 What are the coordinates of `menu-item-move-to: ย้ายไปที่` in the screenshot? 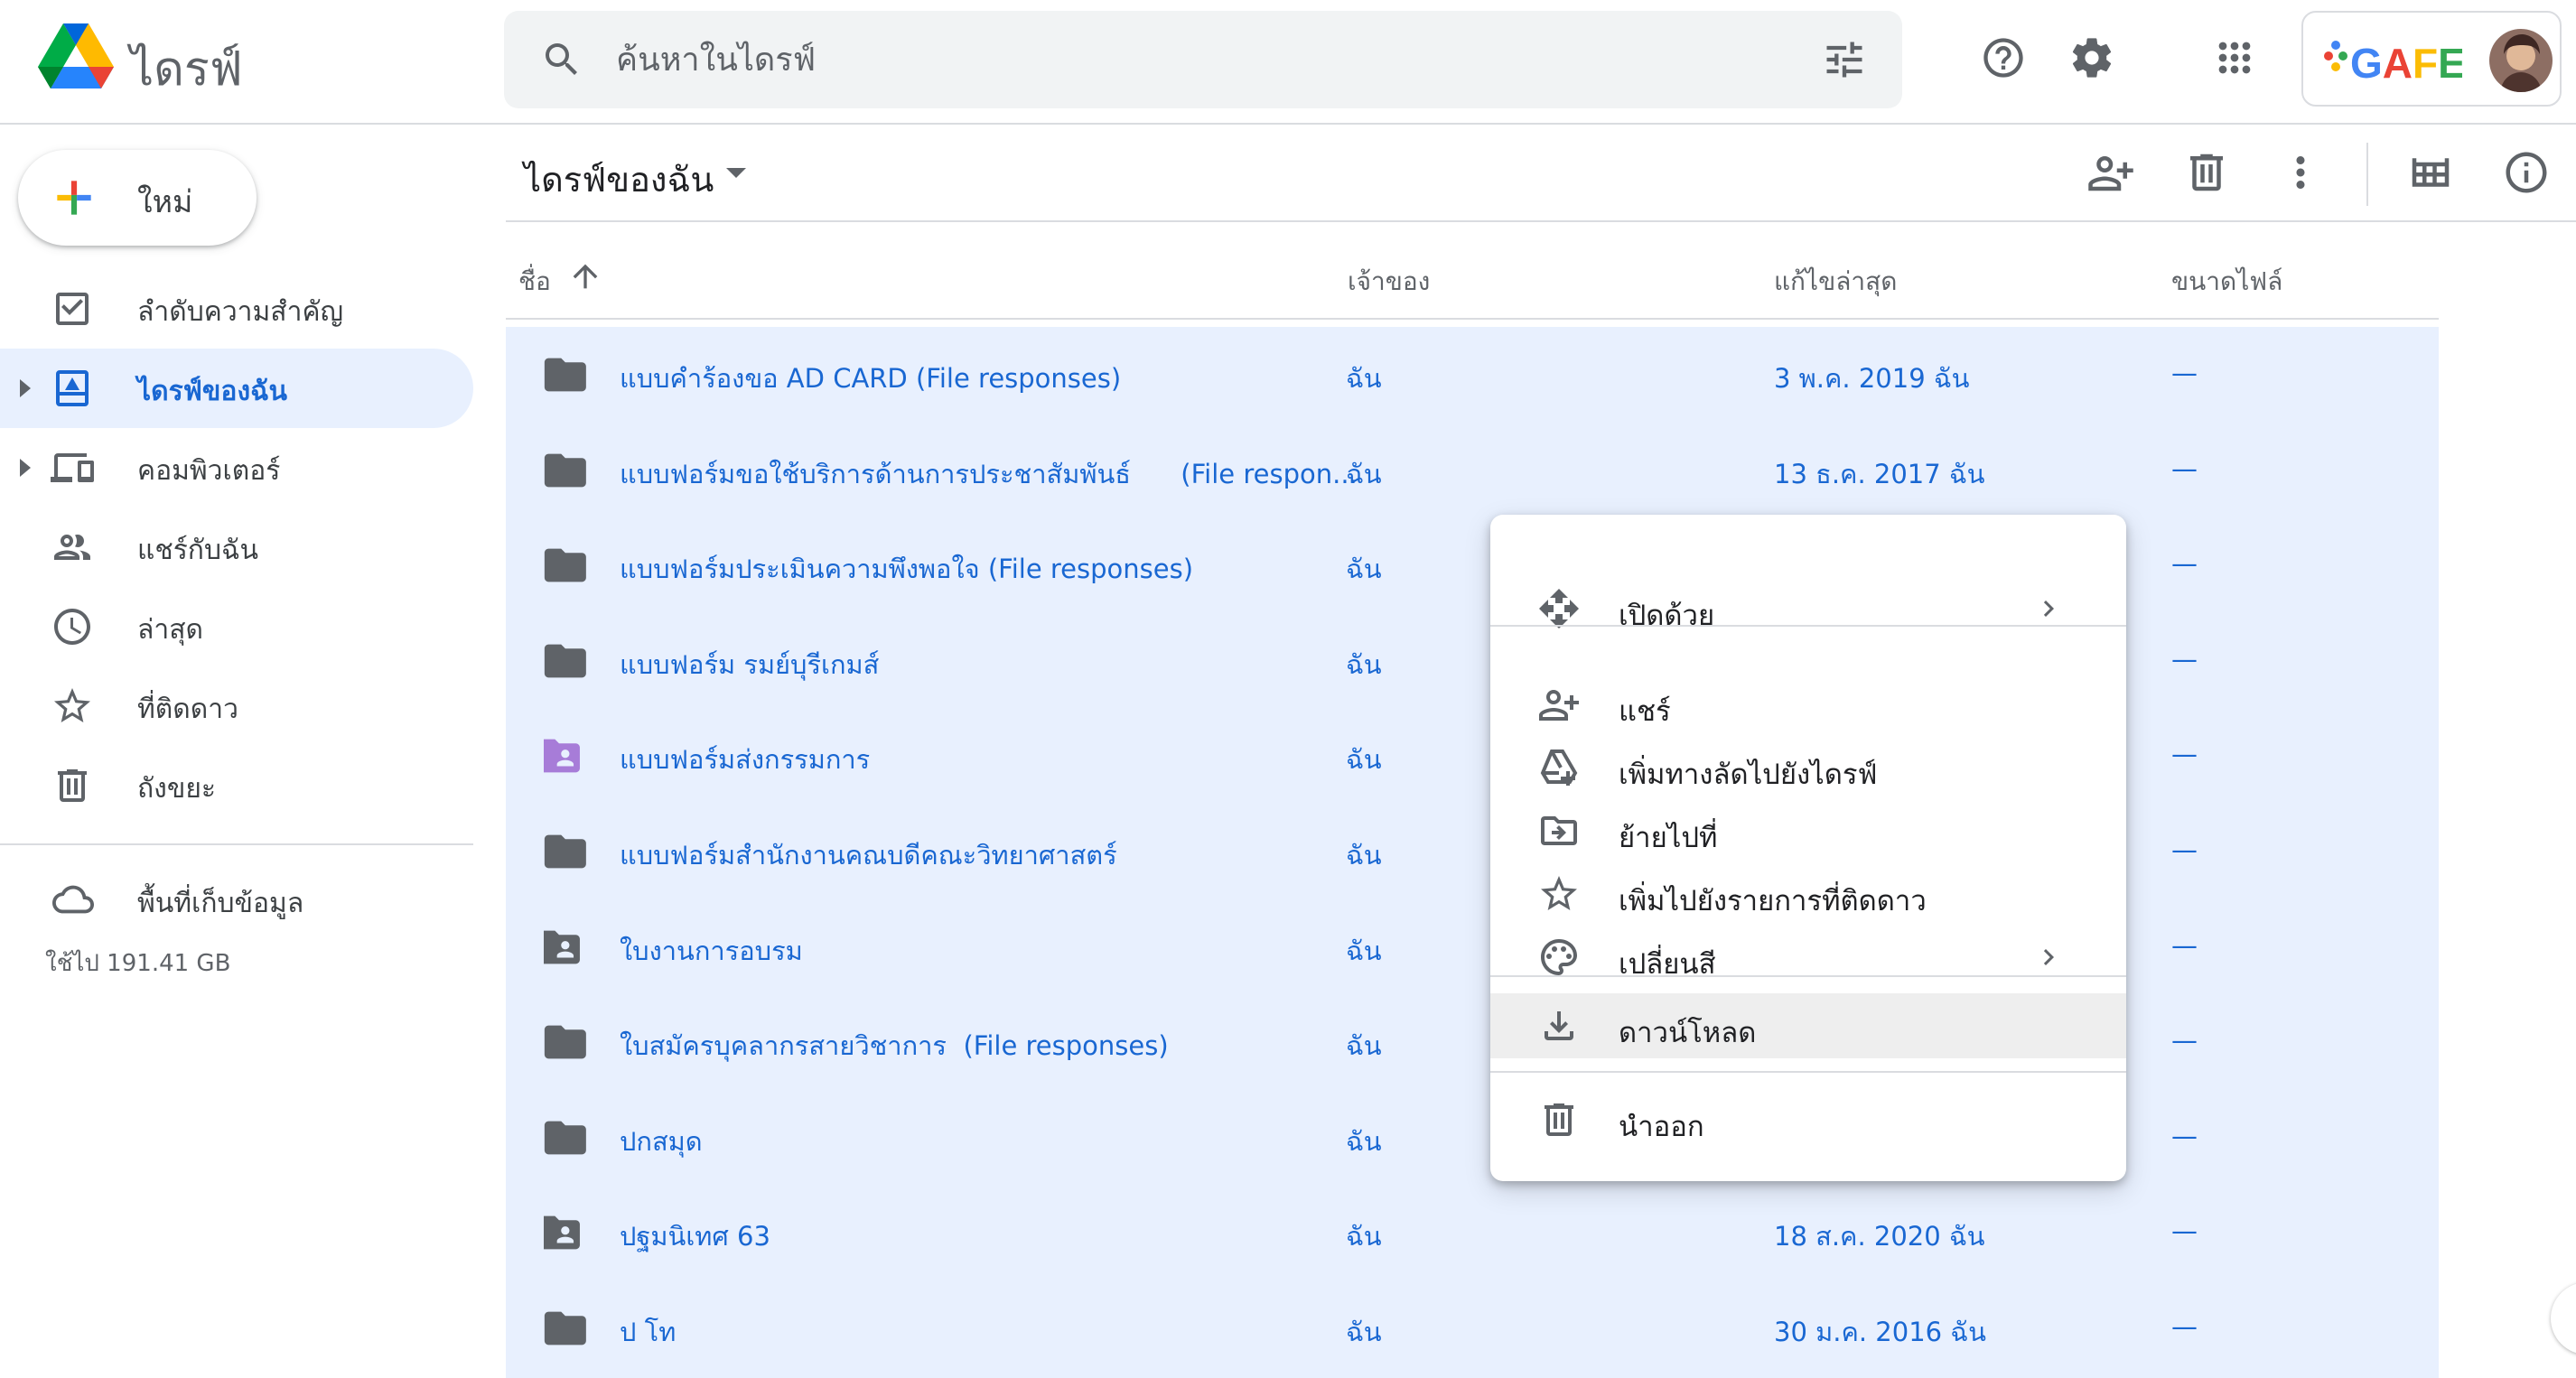 It's located at (1808, 830).